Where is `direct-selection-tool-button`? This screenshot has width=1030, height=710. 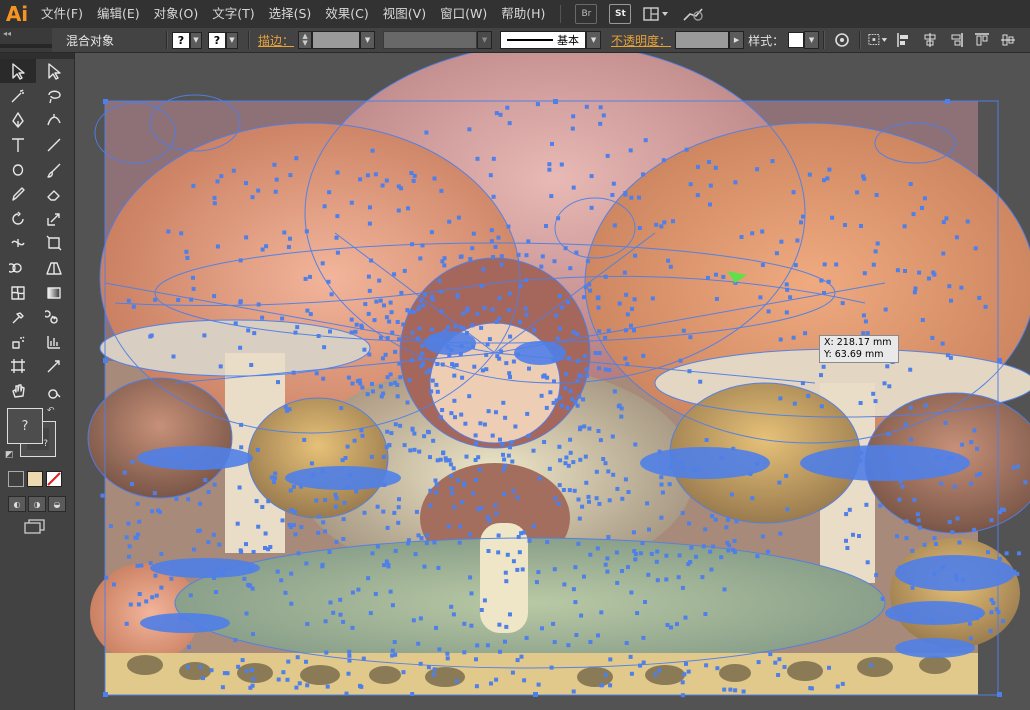 direct-selection-tool-button is located at coordinates (54, 71).